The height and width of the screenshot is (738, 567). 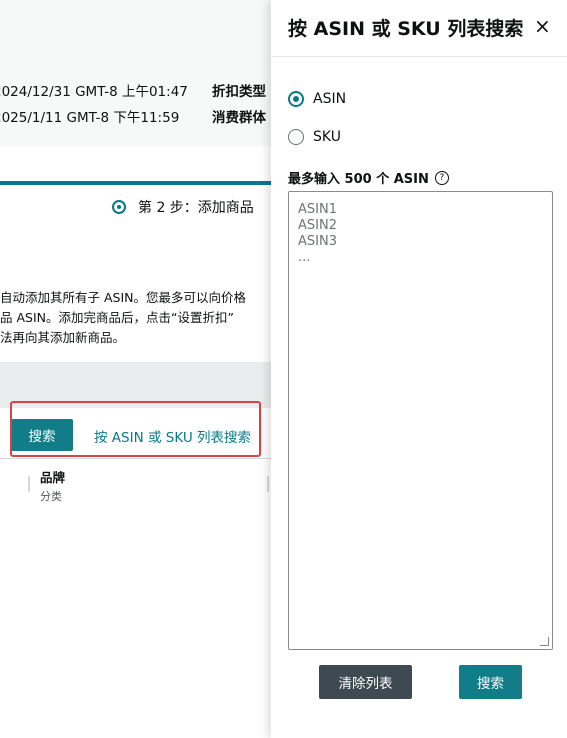 What do you see at coordinates (51, 496) in the screenshot?
I see `column-header-sub: 分类` at bounding box center [51, 496].